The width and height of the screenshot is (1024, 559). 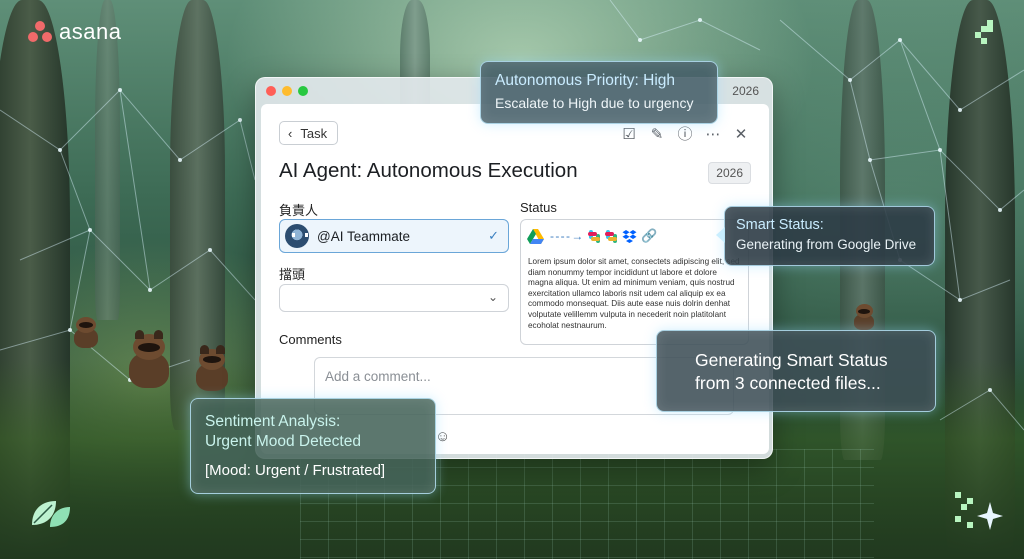 What do you see at coordinates (299, 210) in the screenshot?
I see `assignee-label: 負責人` at bounding box center [299, 210].